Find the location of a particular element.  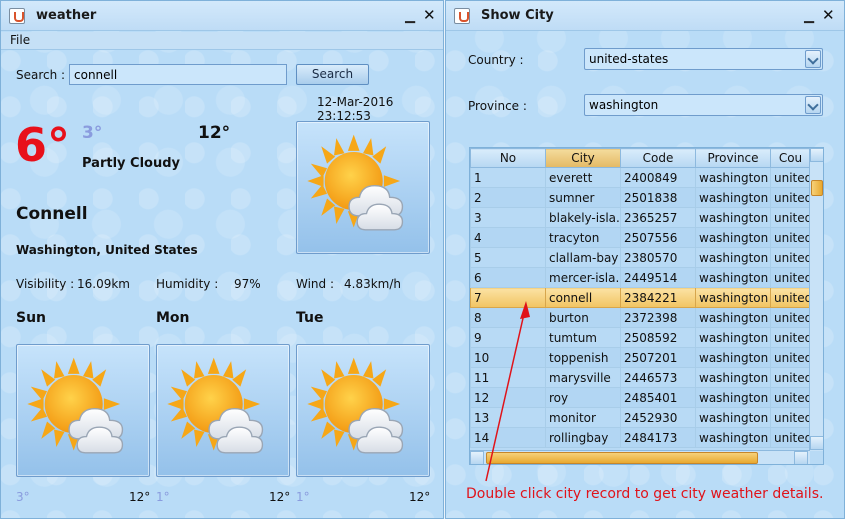

condition-text: Partly Cloudy is located at coordinates (131, 163).